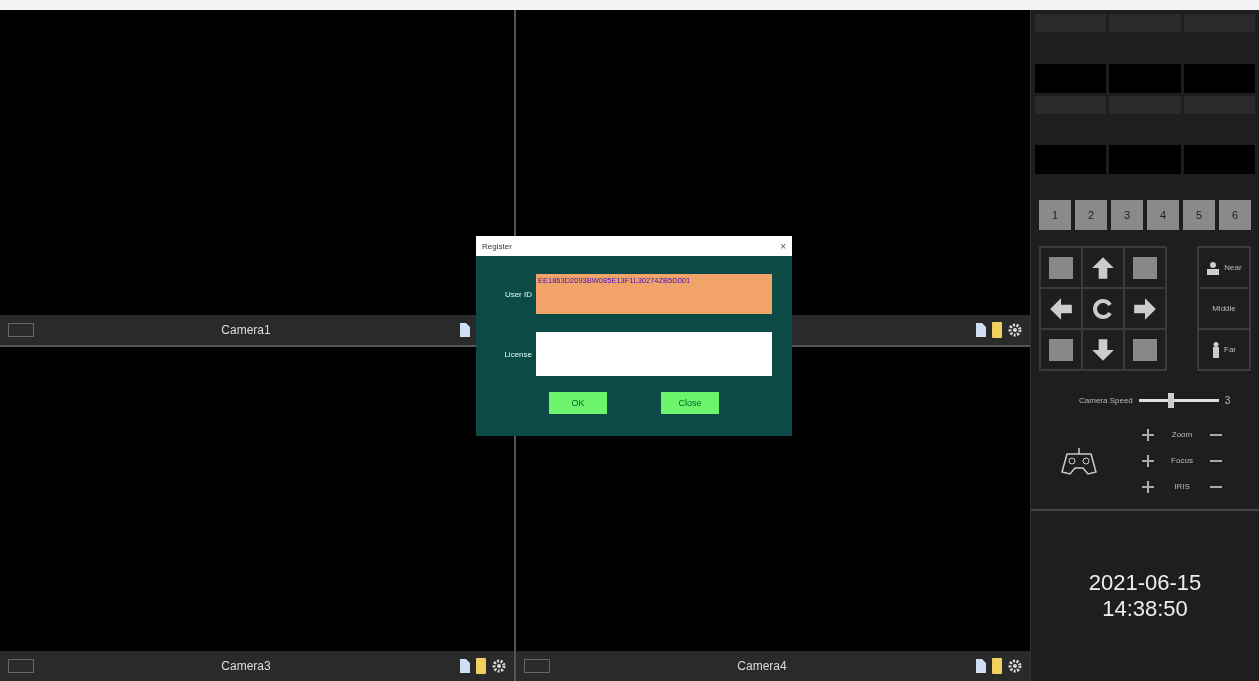  I want to click on ok-button: OK, so click(578, 403).